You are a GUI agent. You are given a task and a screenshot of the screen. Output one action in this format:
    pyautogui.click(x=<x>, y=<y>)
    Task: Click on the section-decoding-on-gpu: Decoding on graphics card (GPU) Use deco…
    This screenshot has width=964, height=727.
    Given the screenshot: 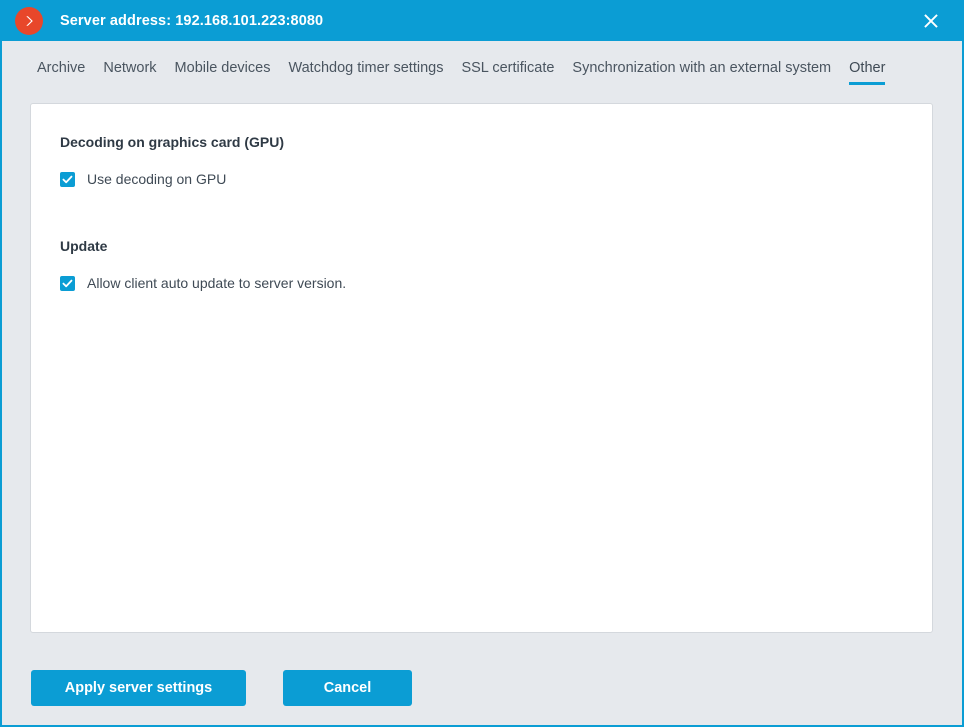 What is the action you would take?
    pyautogui.click(x=172, y=160)
    